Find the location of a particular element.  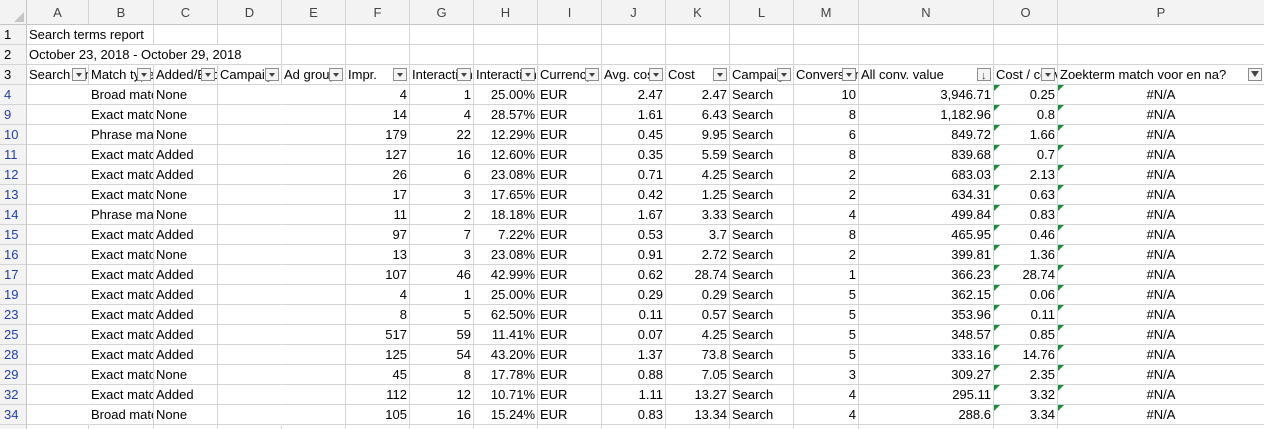

table-cell-g: 22 is located at coordinates (442, 135).